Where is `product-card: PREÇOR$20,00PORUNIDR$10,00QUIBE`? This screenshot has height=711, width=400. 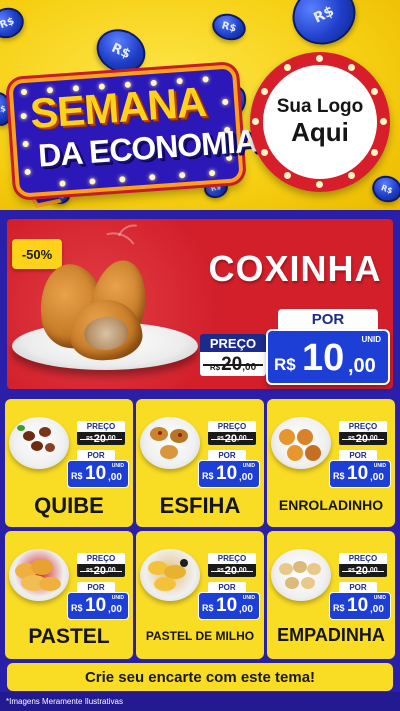 product-card: PREÇOR$20,00PORUNIDR$10,00QUIBE is located at coordinates (69, 463).